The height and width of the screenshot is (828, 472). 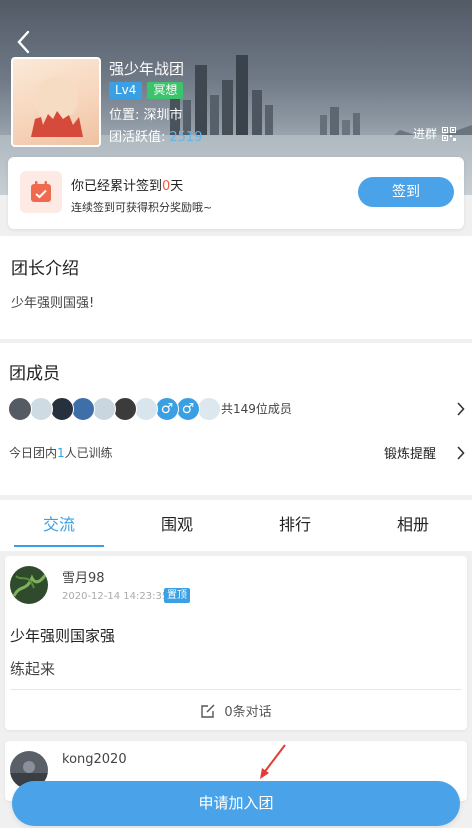 I want to click on post-username: 雪月98, so click(x=83, y=576).